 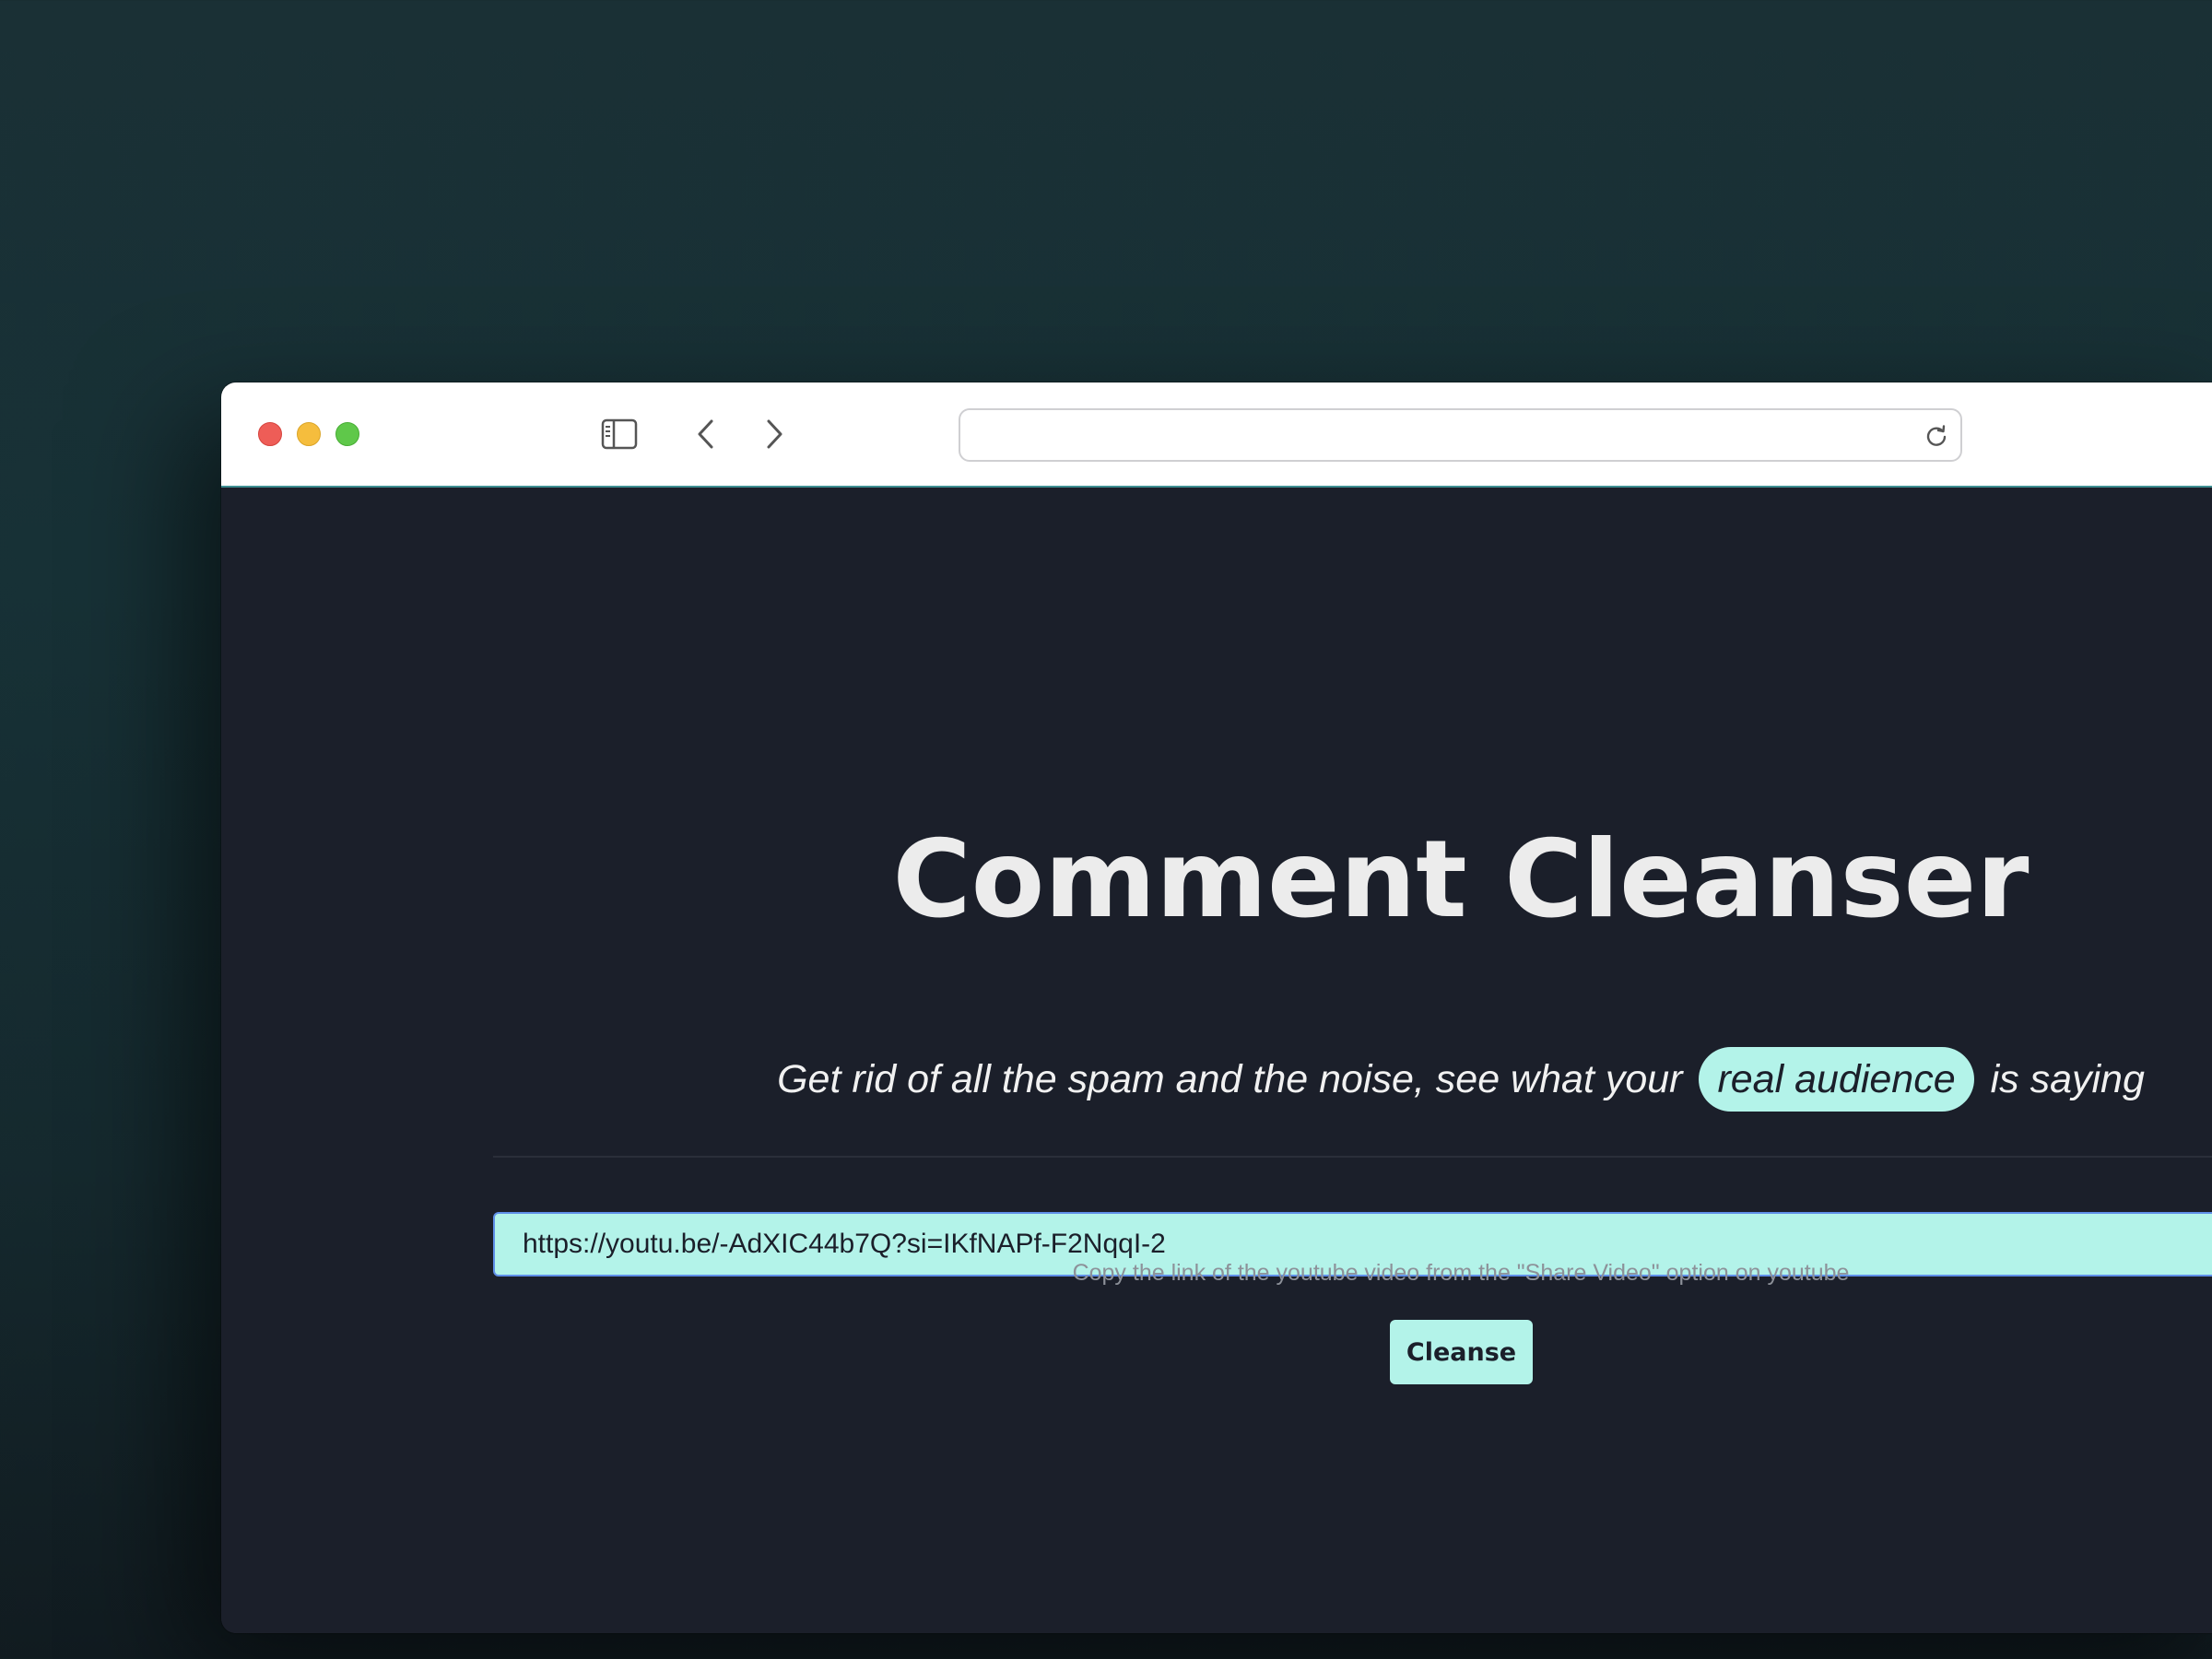 What do you see at coordinates (1836, 1079) in the screenshot?
I see `subtitle-highlight: real audience` at bounding box center [1836, 1079].